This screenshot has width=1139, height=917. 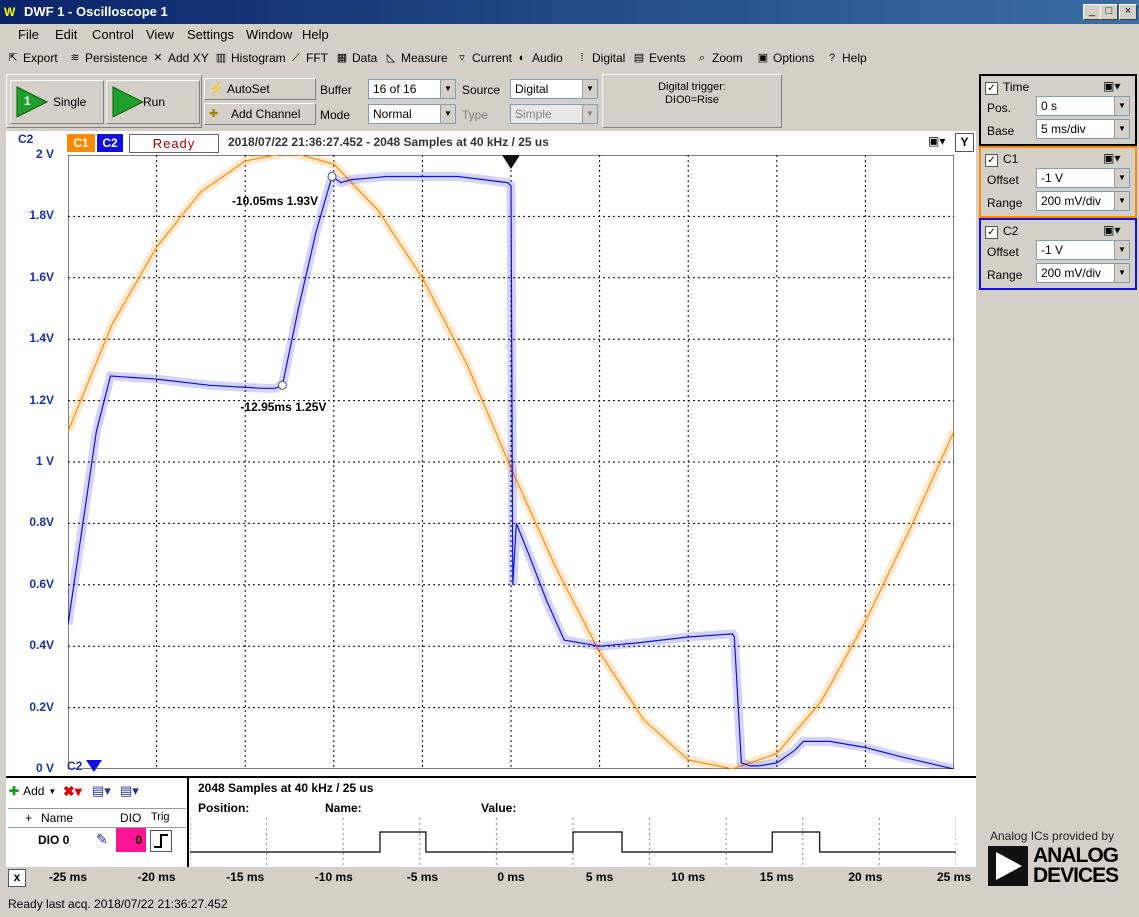 What do you see at coordinates (991, 232) in the screenshot?
I see `c2-enabled-checkbox: ✓` at bounding box center [991, 232].